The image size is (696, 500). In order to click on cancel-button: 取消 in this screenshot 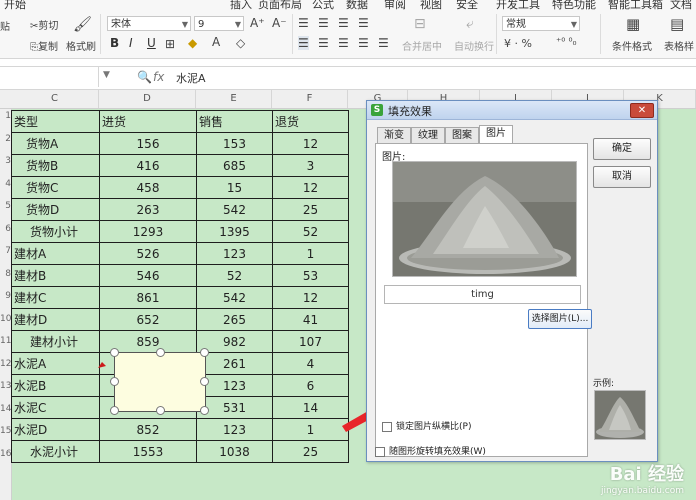, I will do `click(622, 177)`.